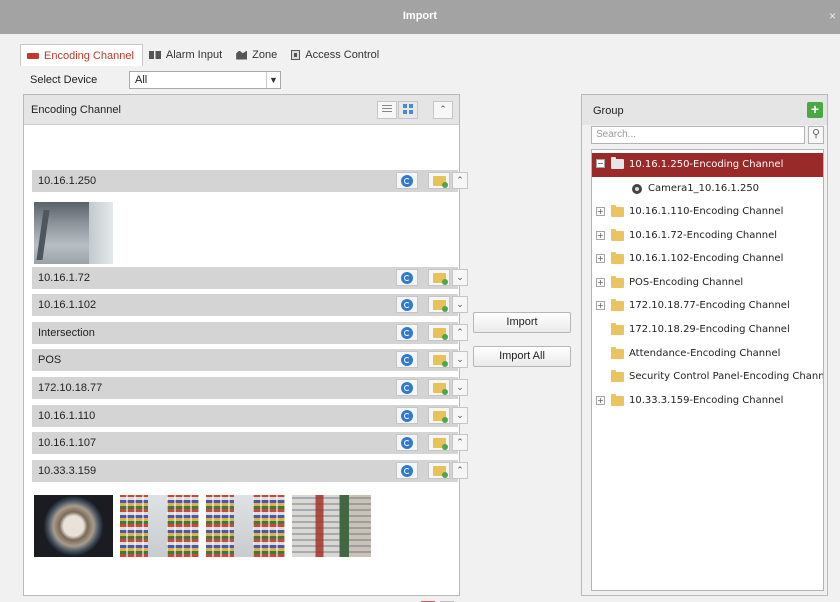 The image size is (840, 602). What do you see at coordinates (273, 80) in the screenshot?
I see `chevron-down-icon: ▼` at bounding box center [273, 80].